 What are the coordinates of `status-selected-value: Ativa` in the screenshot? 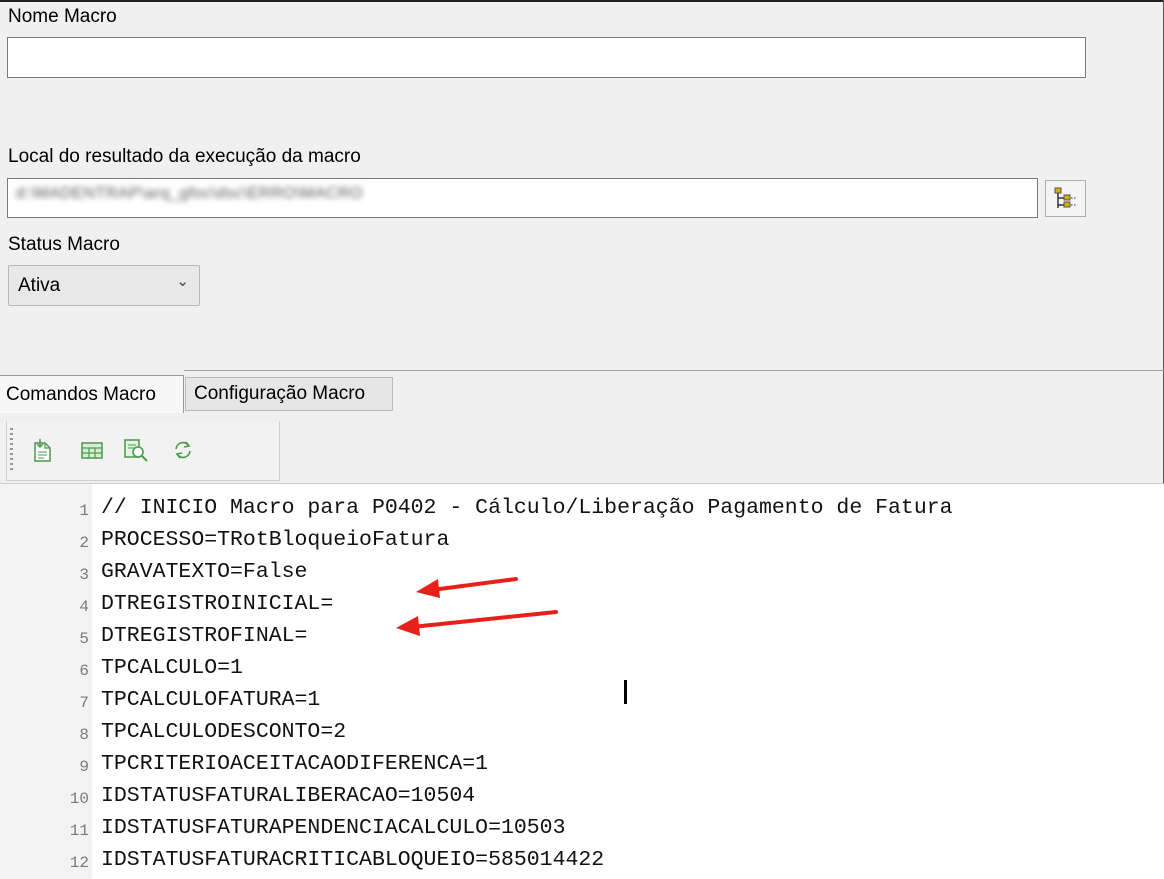 It's located at (39, 285).